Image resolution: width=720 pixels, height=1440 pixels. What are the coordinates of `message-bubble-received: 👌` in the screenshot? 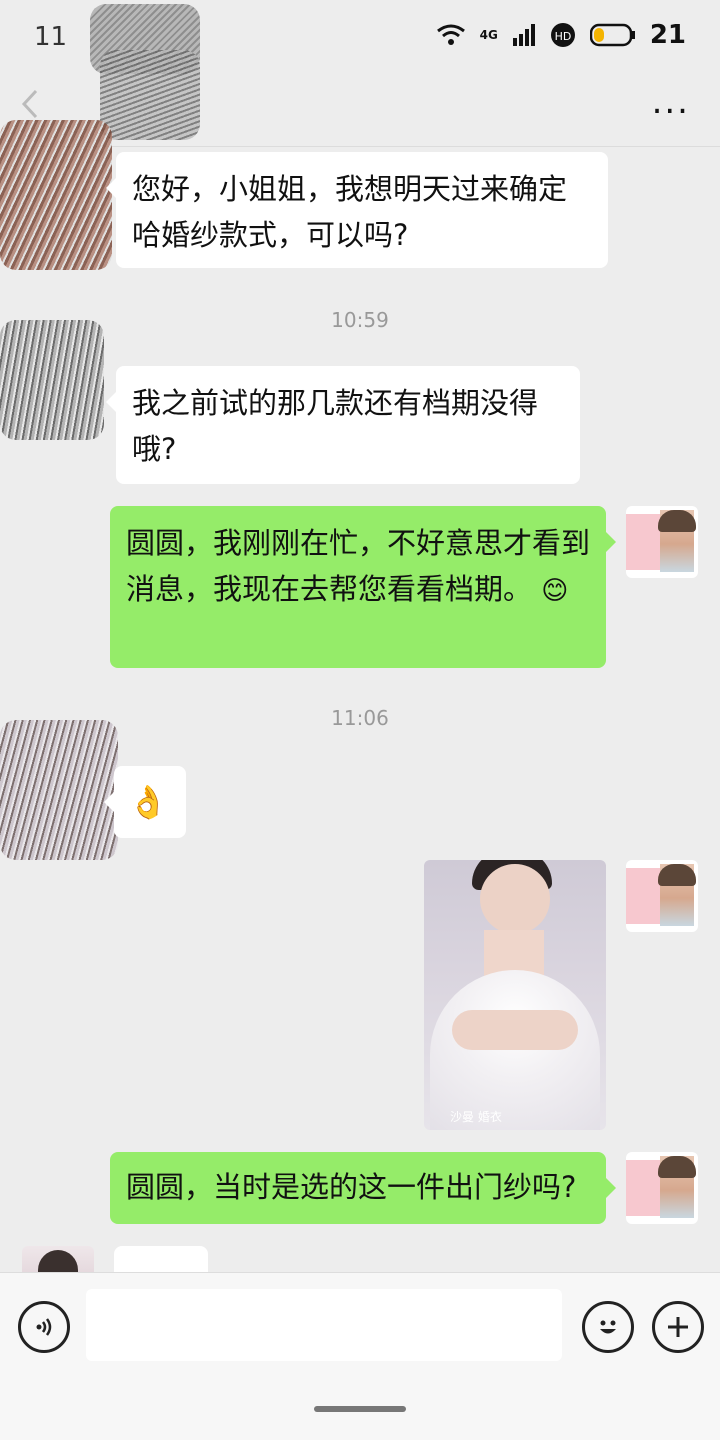 It's located at (145, 802).